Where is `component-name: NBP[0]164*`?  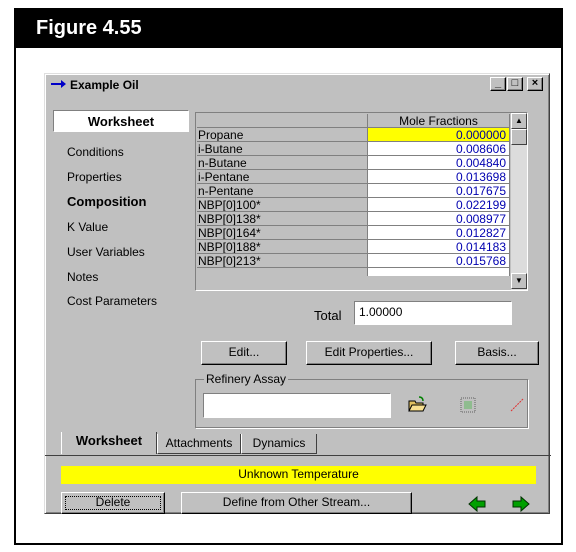 component-name: NBP[0]164* is located at coordinates (282, 233).